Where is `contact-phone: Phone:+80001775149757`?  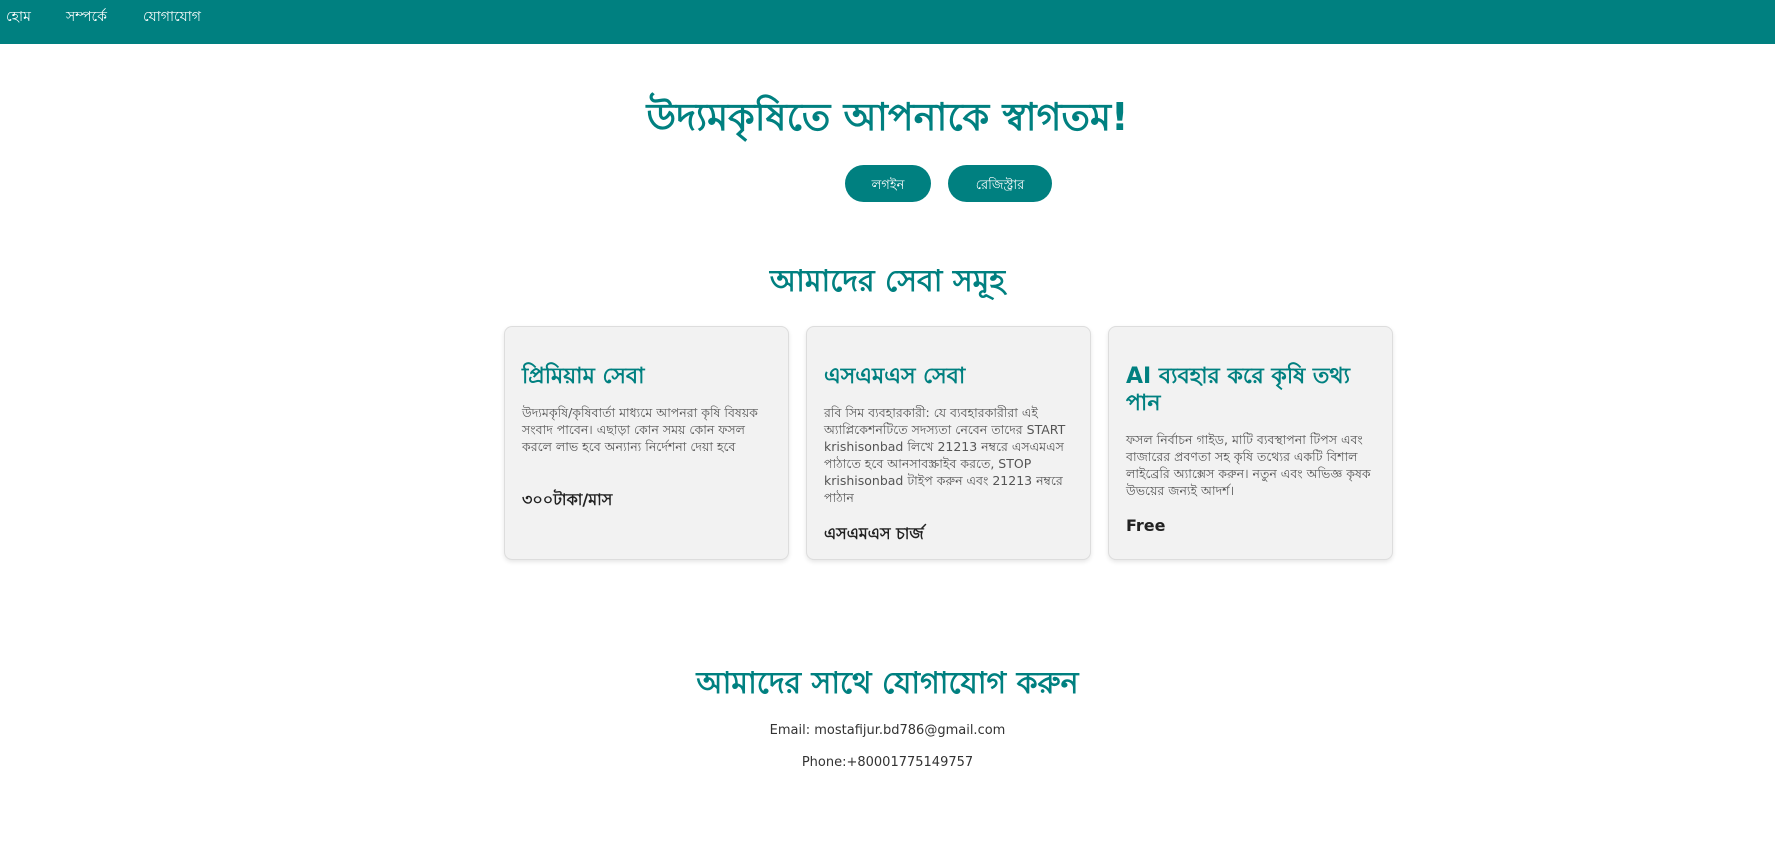
contact-phone: Phone:+80001775149757 is located at coordinates (887, 762).